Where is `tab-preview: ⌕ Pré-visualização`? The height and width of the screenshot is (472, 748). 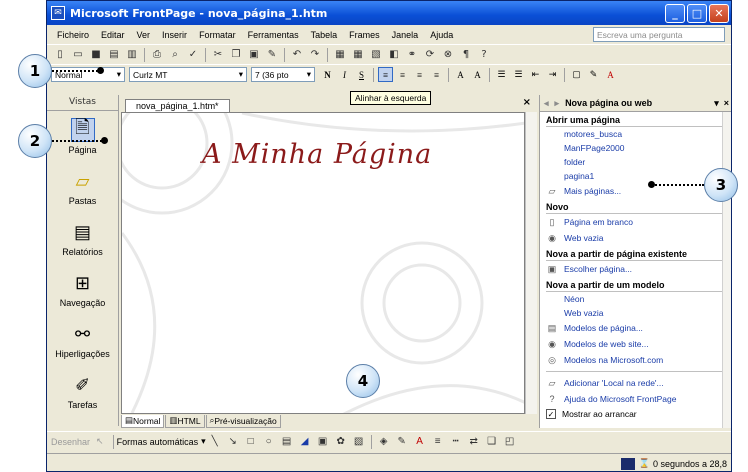
tab-preview: ⌕ Pré-visualização is located at coordinates (243, 421).